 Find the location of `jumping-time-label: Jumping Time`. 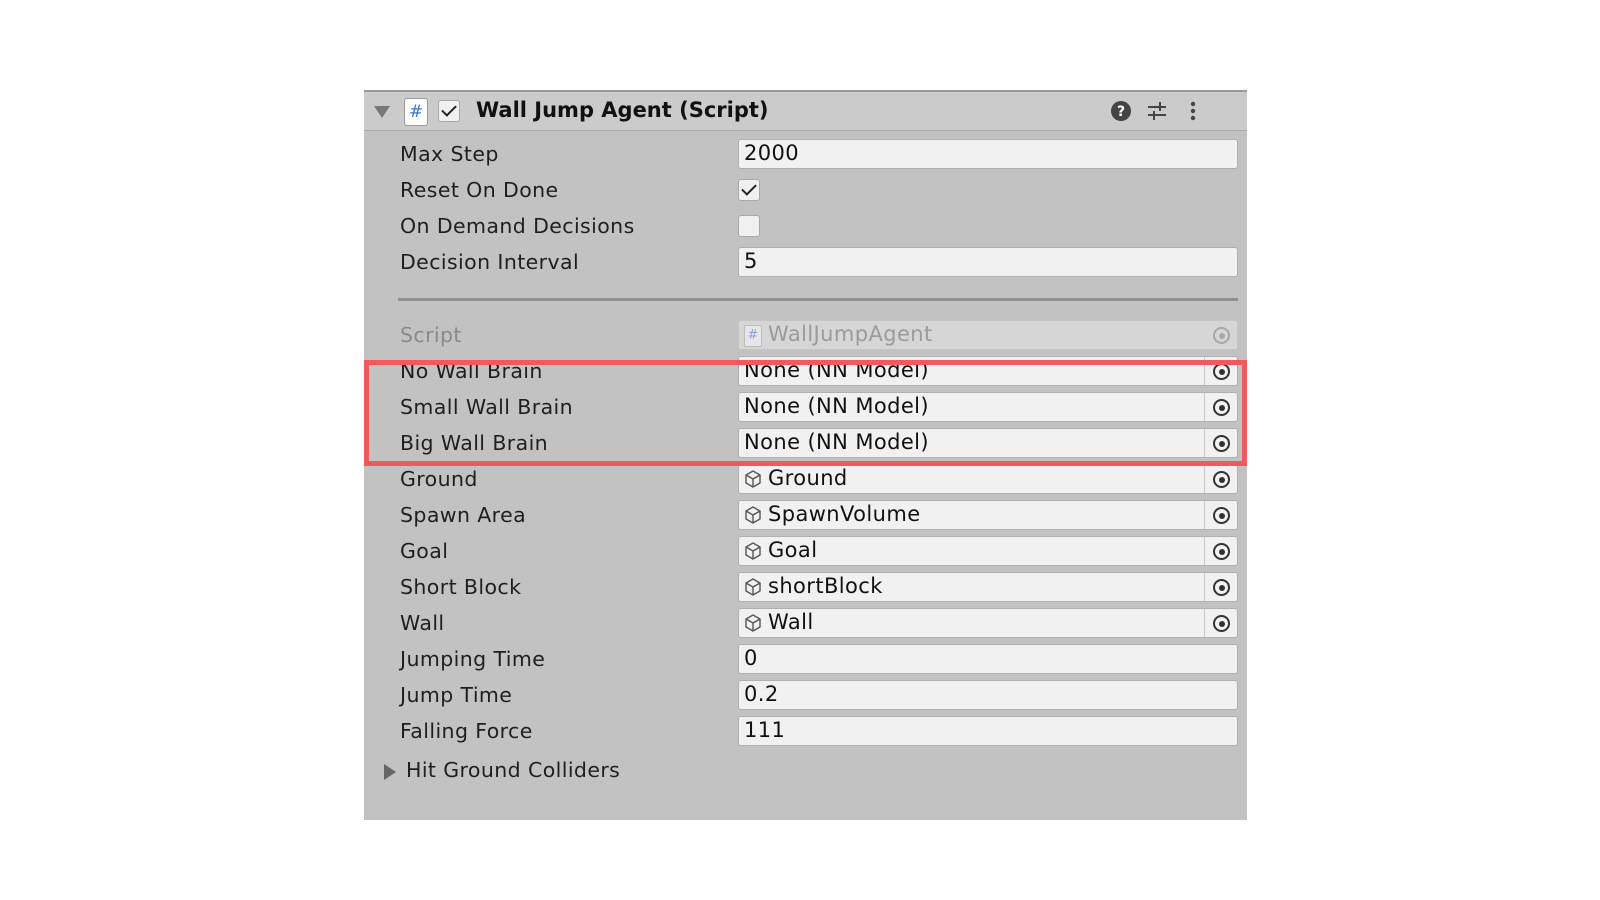

jumping-time-label: Jumping Time is located at coordinates (473, 659).